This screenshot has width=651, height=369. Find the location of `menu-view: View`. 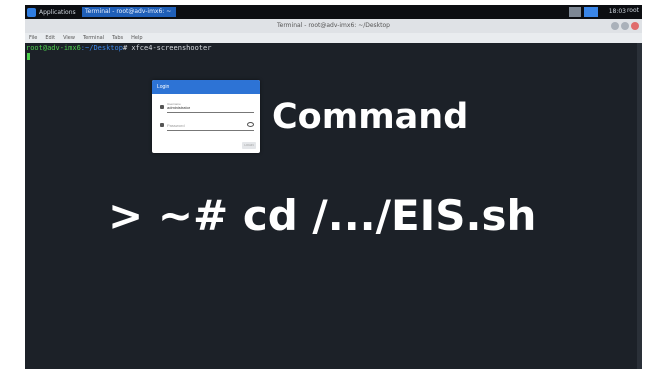

menu-view: View is located at coordinates (69, 38).